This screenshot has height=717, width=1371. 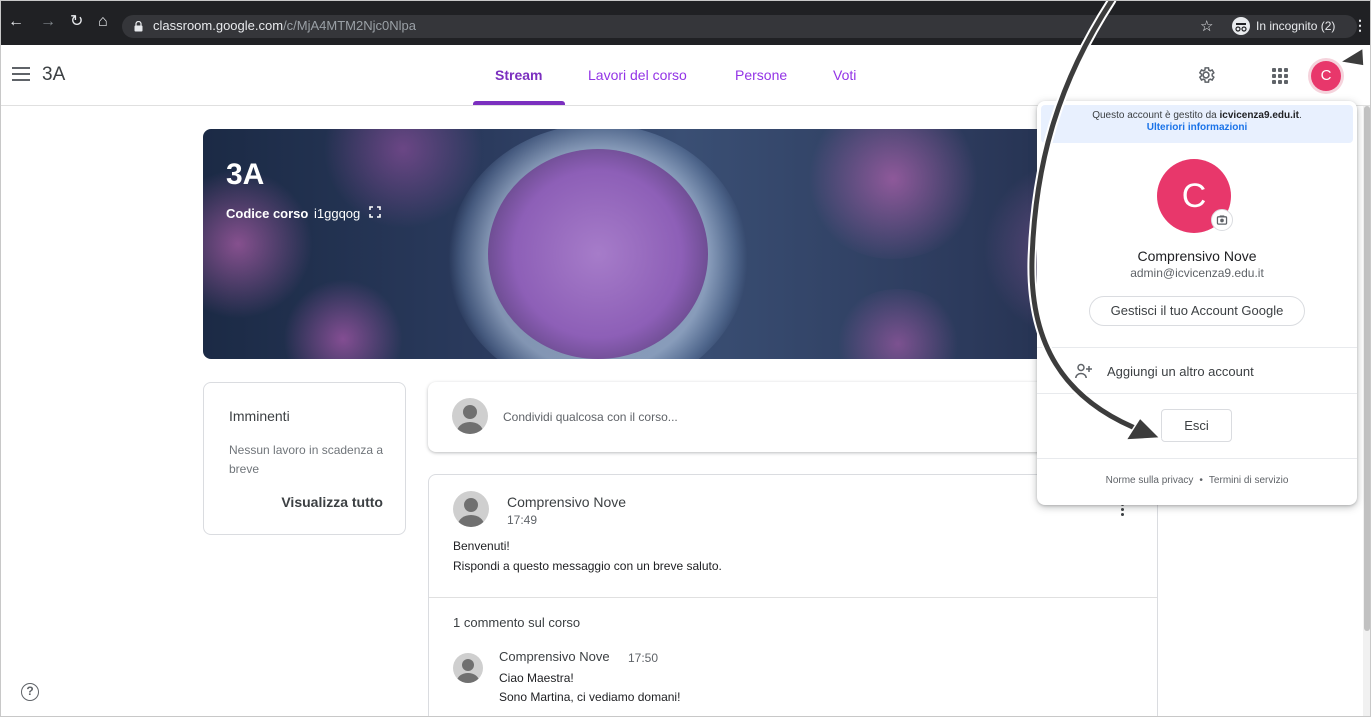 What do you see at coordinates (21, 74) in the screenshot?
I see `hamburger-menu-icon` at bounding box center [21, 74].